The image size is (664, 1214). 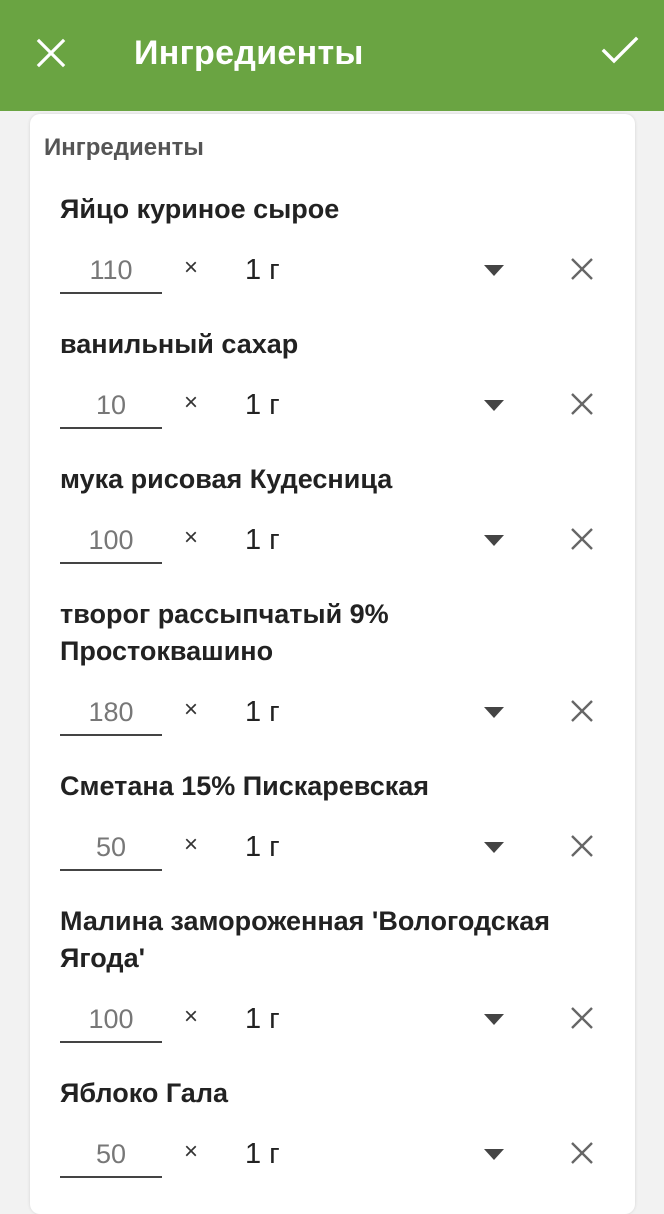 I want to click on ingredient-row: 110 × 1 г, so click(x=332, y=280).